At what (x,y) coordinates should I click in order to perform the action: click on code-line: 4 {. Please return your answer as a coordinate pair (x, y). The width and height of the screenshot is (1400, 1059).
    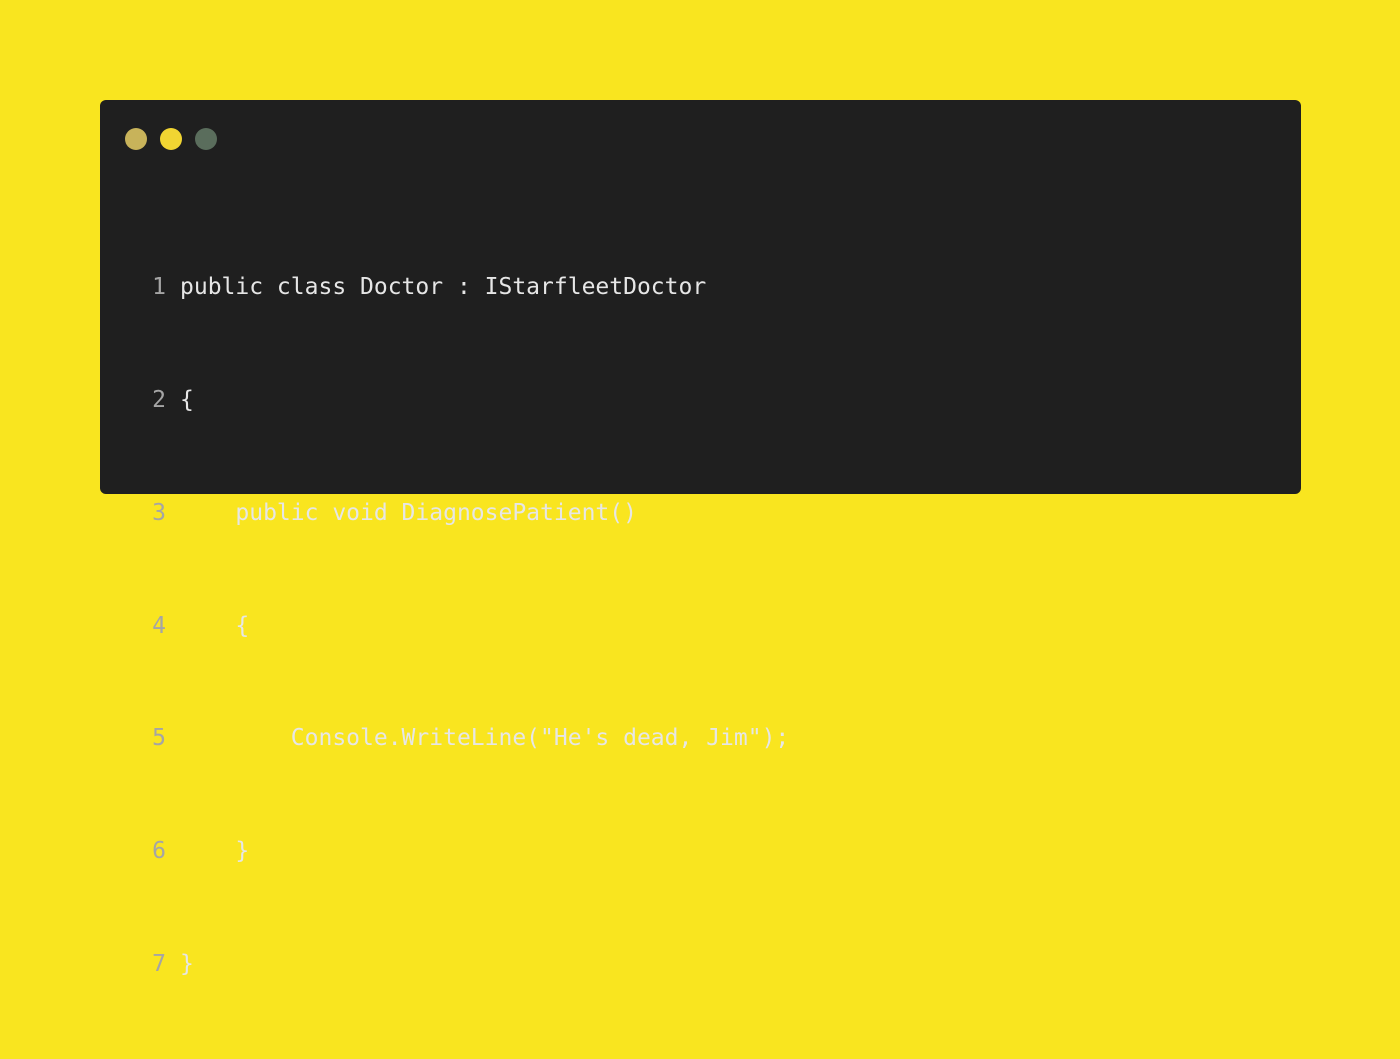
    Looking at the image, I should click on (466, 627).